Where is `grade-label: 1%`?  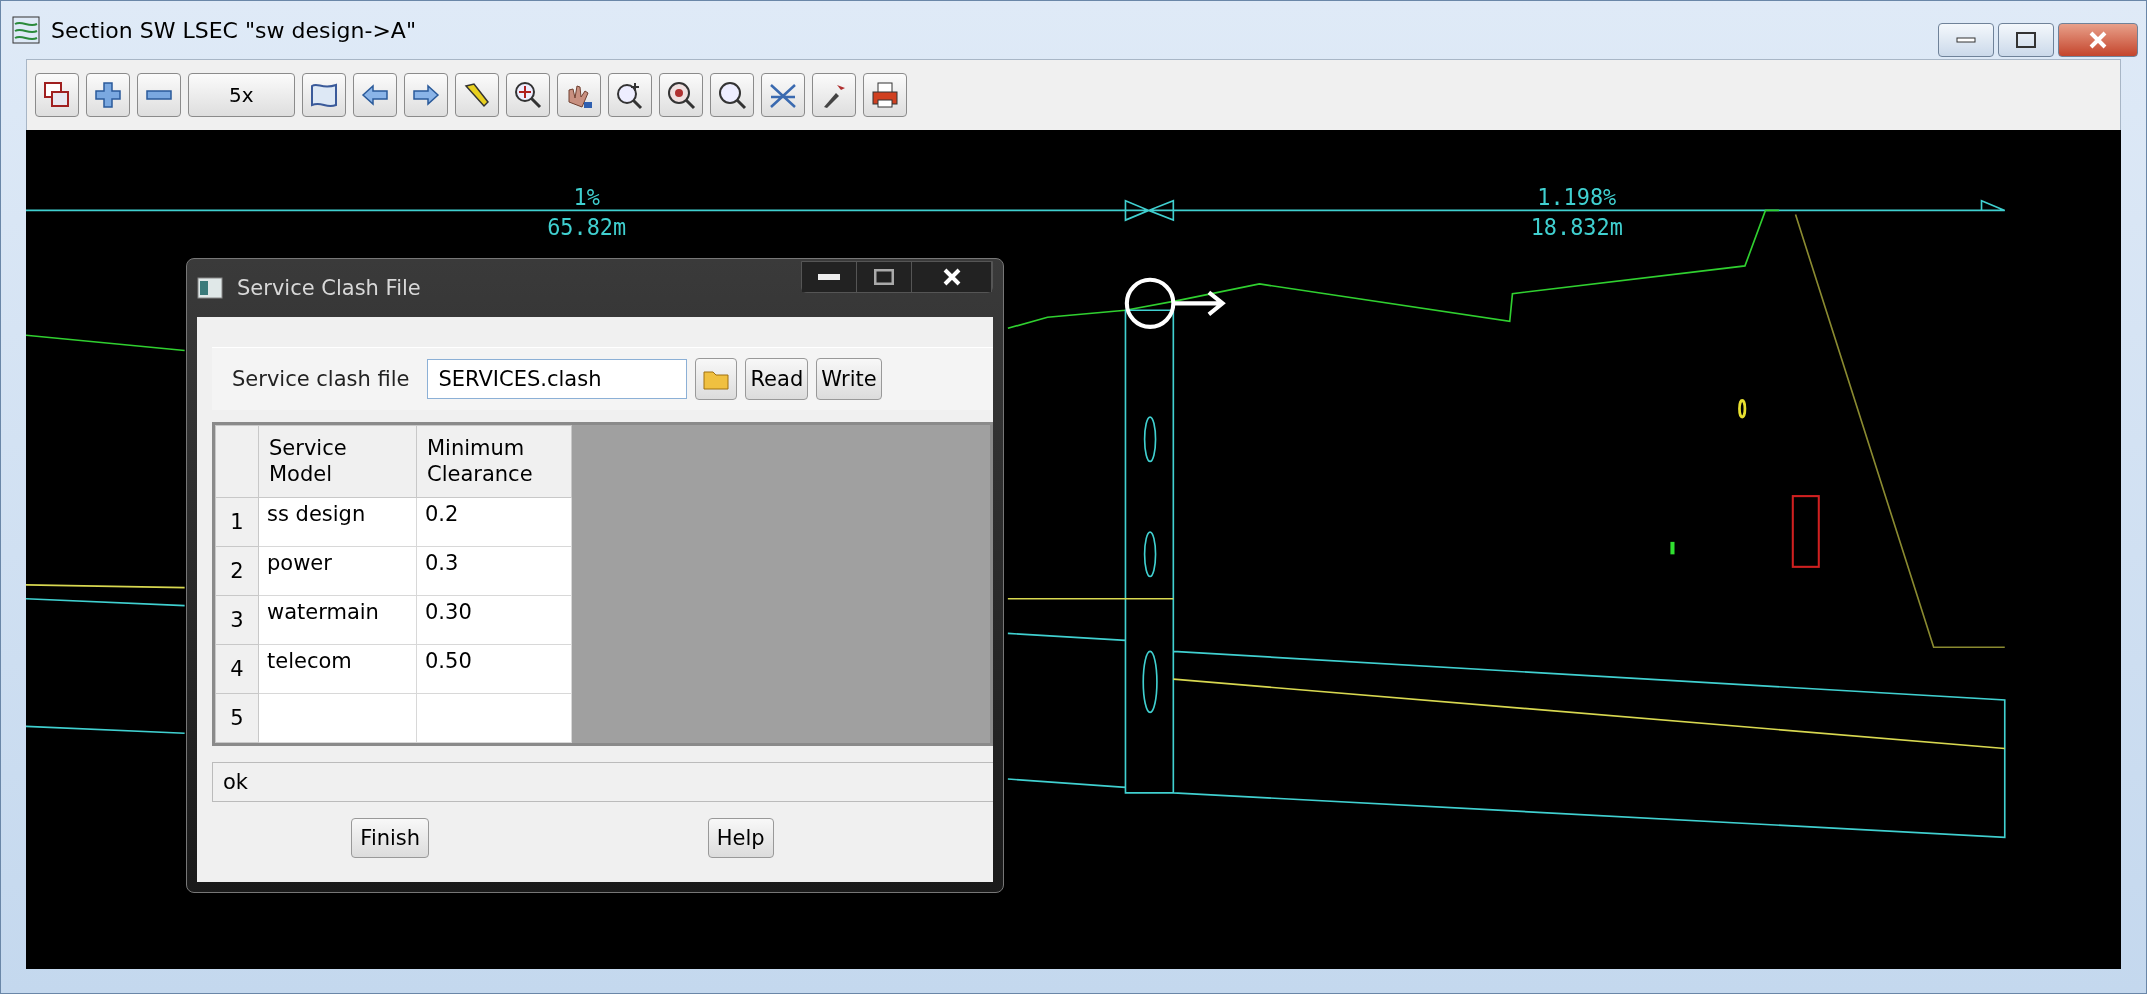
grade-label: 1% is located at coordinates (586, 197).